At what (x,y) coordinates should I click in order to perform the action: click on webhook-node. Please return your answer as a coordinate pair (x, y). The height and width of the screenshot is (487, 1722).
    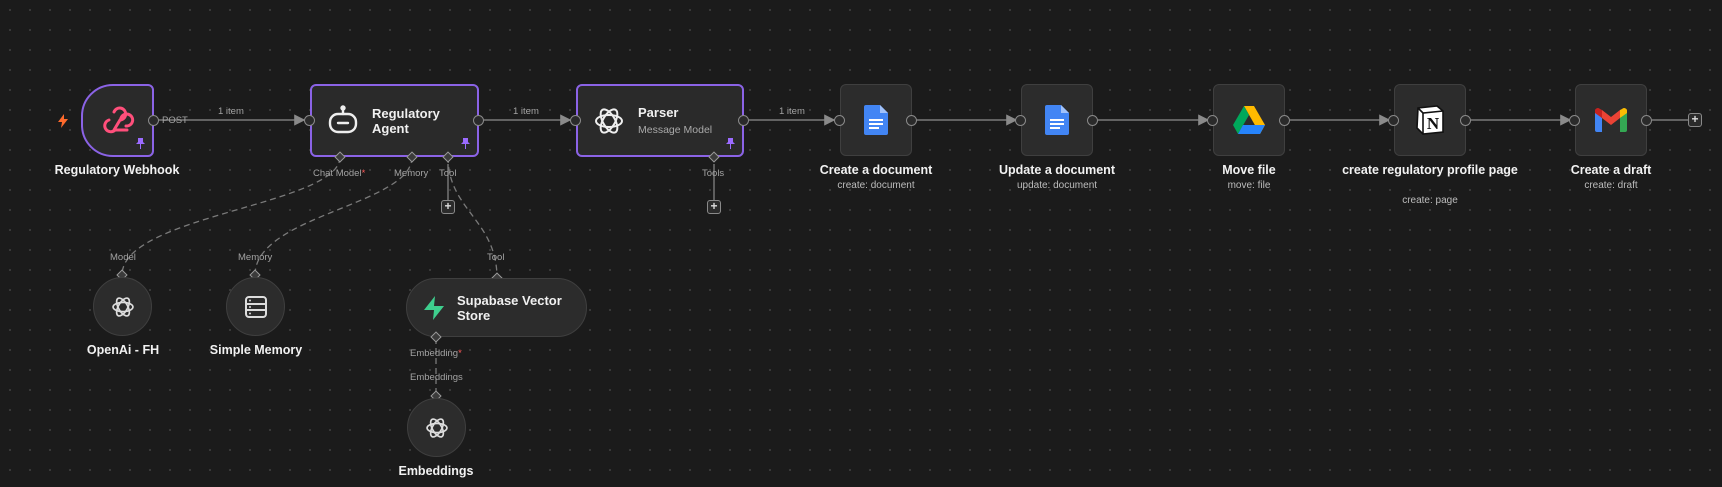
    Looking at the image, I should click on (117, 120).